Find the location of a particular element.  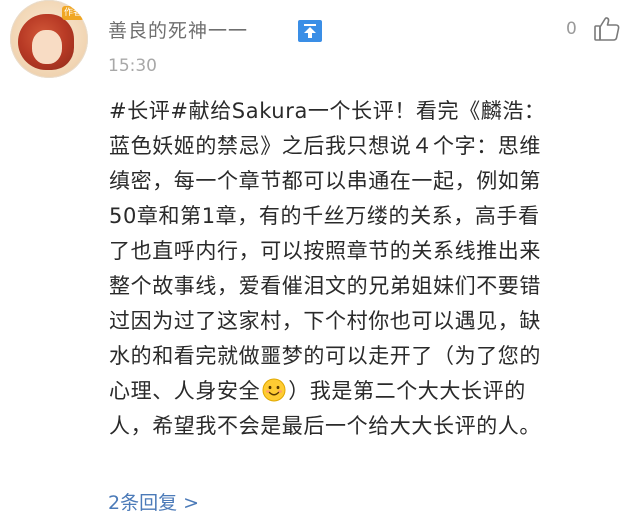

comment-line: 了也直呼内行，可以按照章节的关系线推出来 is located at coordinates (325, 251).